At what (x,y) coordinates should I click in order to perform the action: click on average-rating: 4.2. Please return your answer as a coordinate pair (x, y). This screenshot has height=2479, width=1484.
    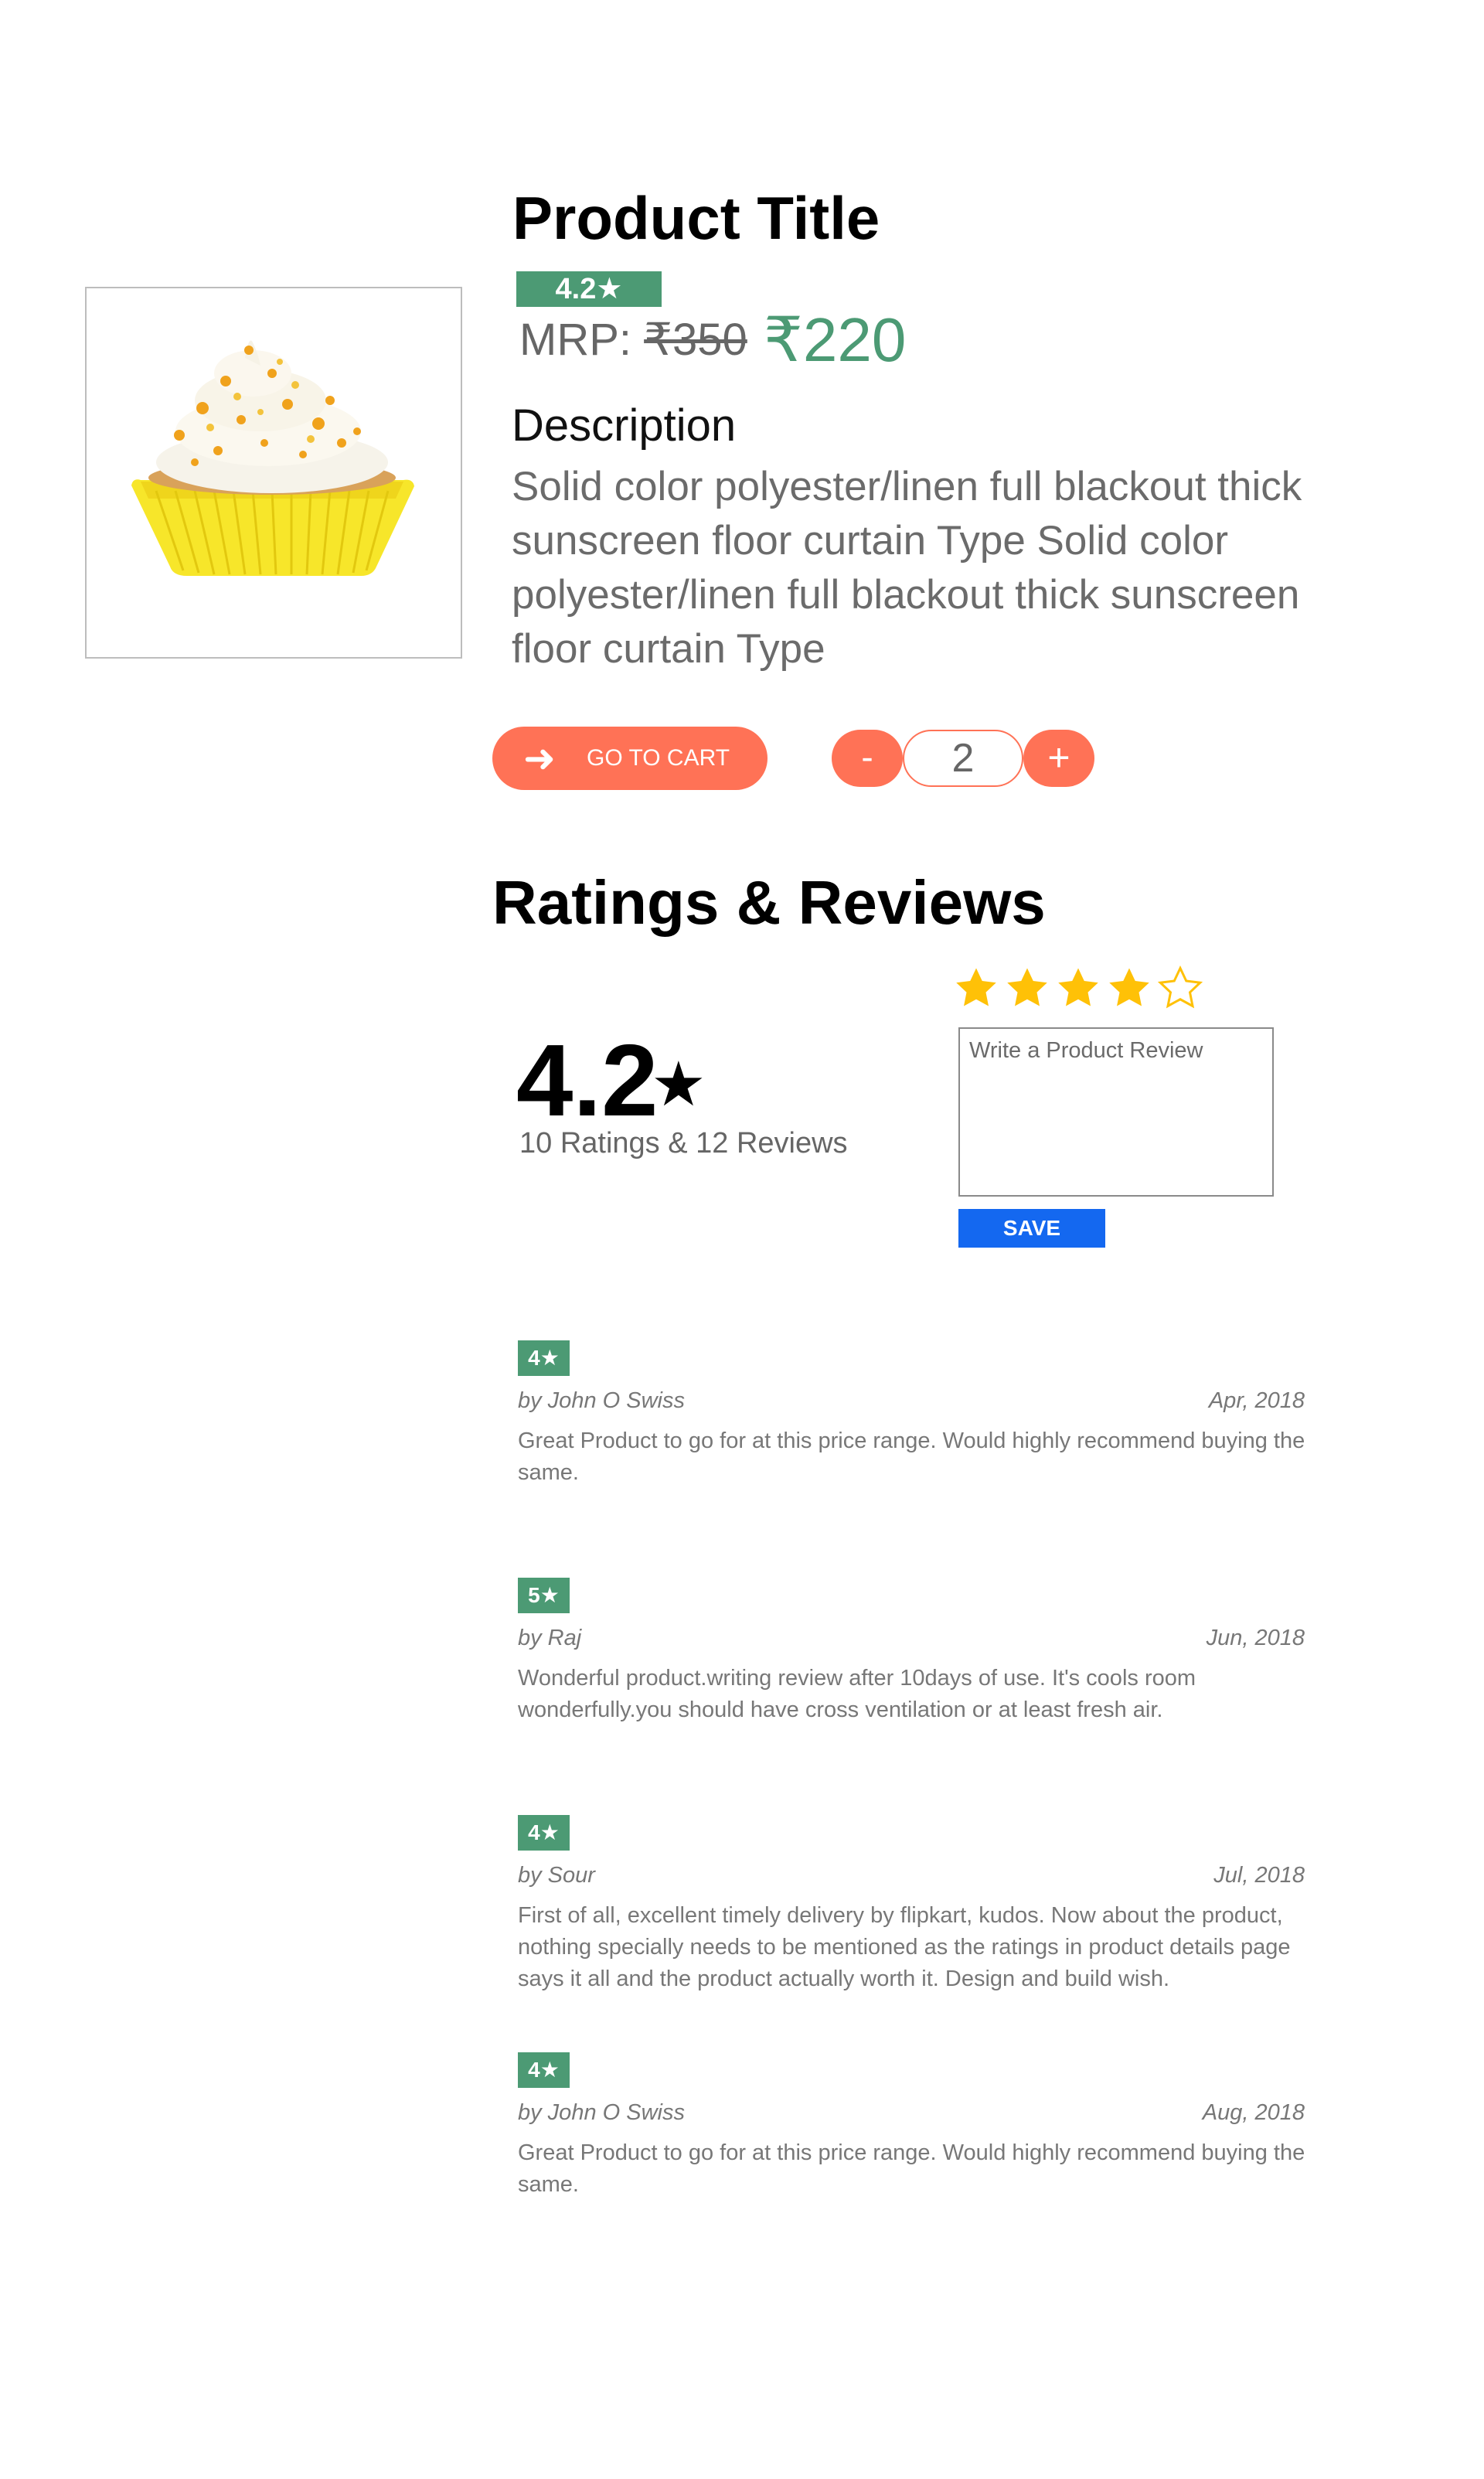
    Looking at the image, I should click on (587, 1080).